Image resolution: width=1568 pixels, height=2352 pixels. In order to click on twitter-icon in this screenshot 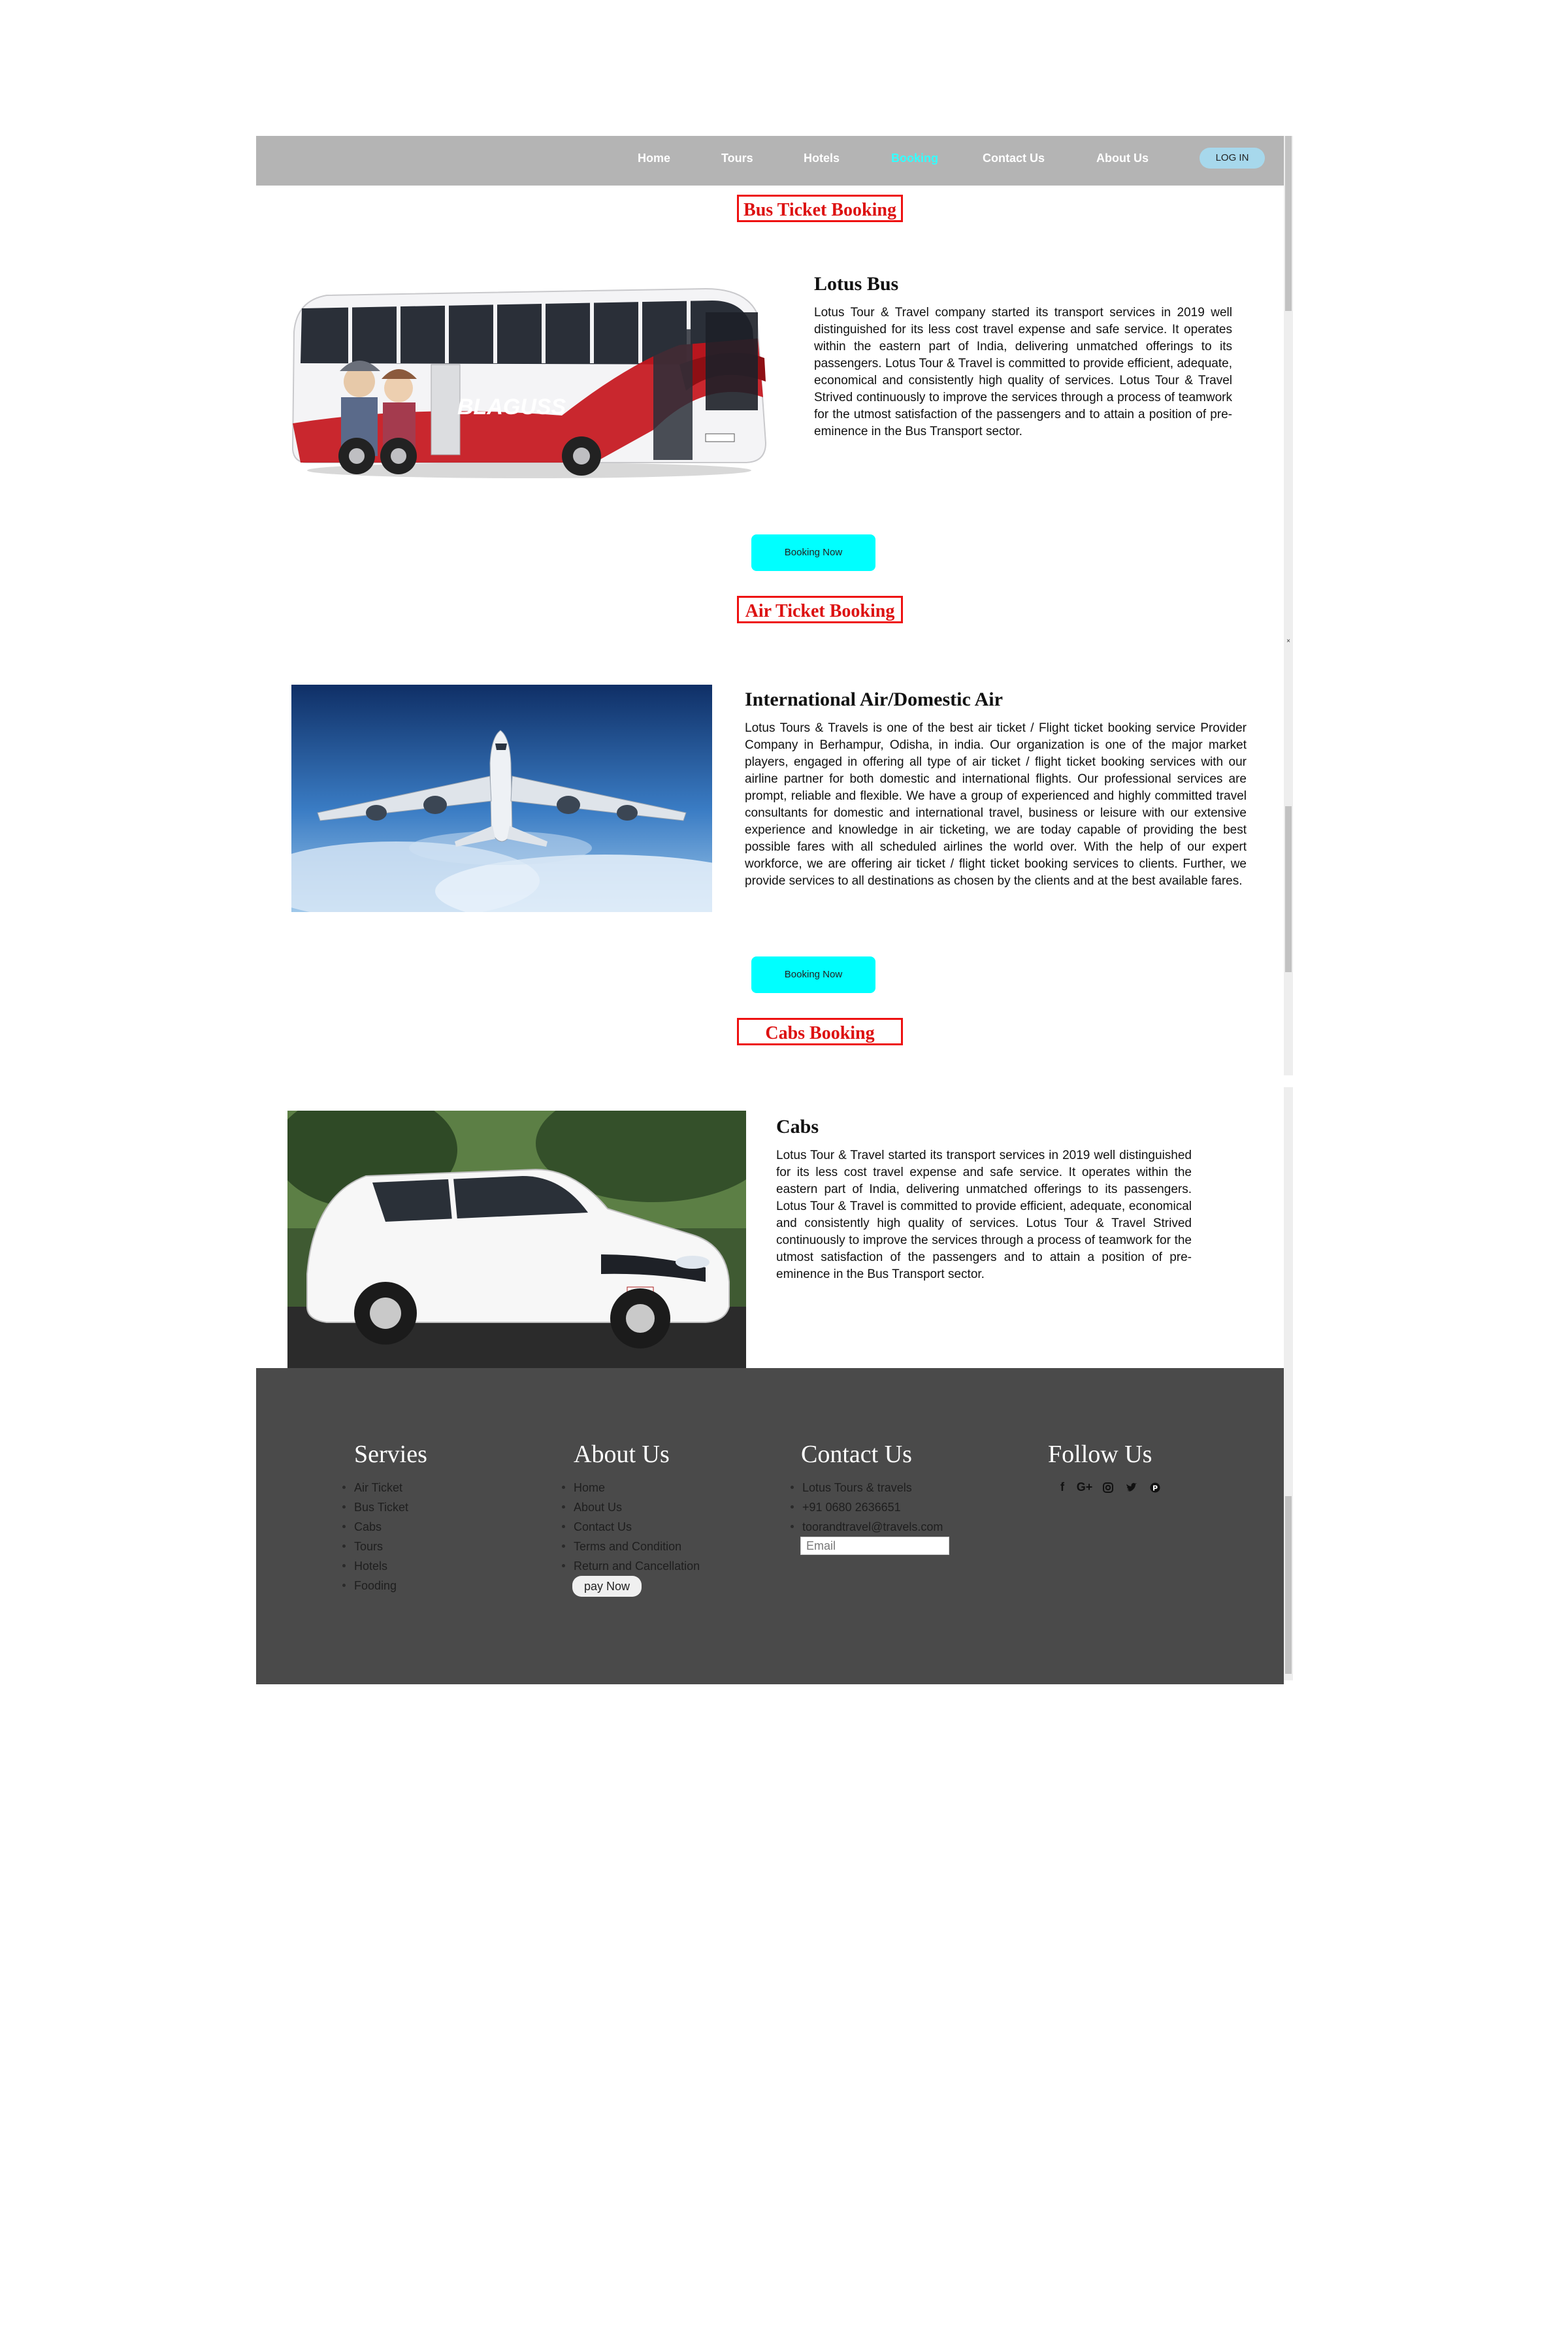, I will do `click(1131, 1487)`.